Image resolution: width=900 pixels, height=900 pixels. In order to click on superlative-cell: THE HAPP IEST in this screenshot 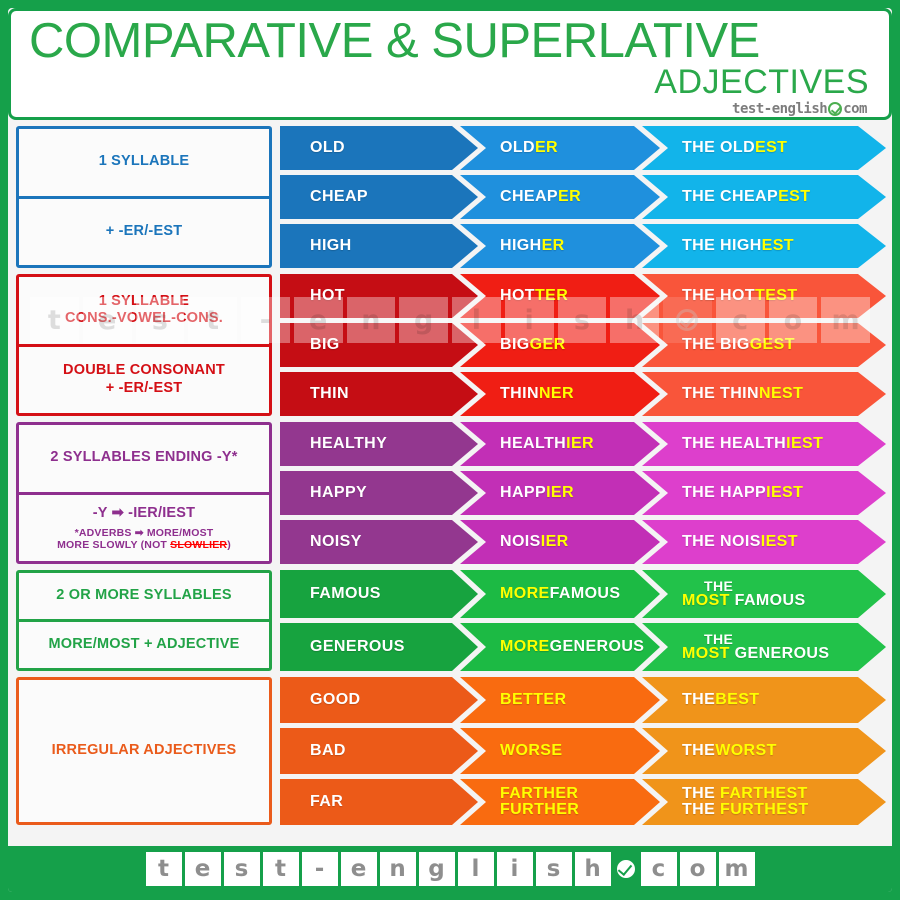, I will do `click(764, 493)`.